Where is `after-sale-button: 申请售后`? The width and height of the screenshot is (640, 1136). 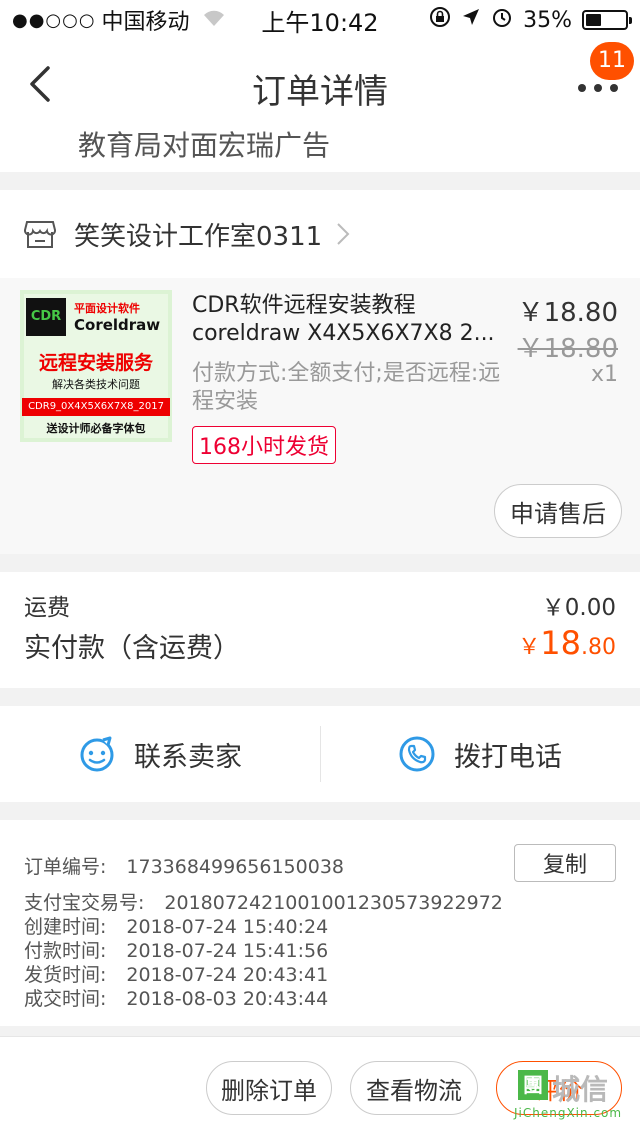 after-sale-button: 申请售后 is located at coordinates (558, 511).